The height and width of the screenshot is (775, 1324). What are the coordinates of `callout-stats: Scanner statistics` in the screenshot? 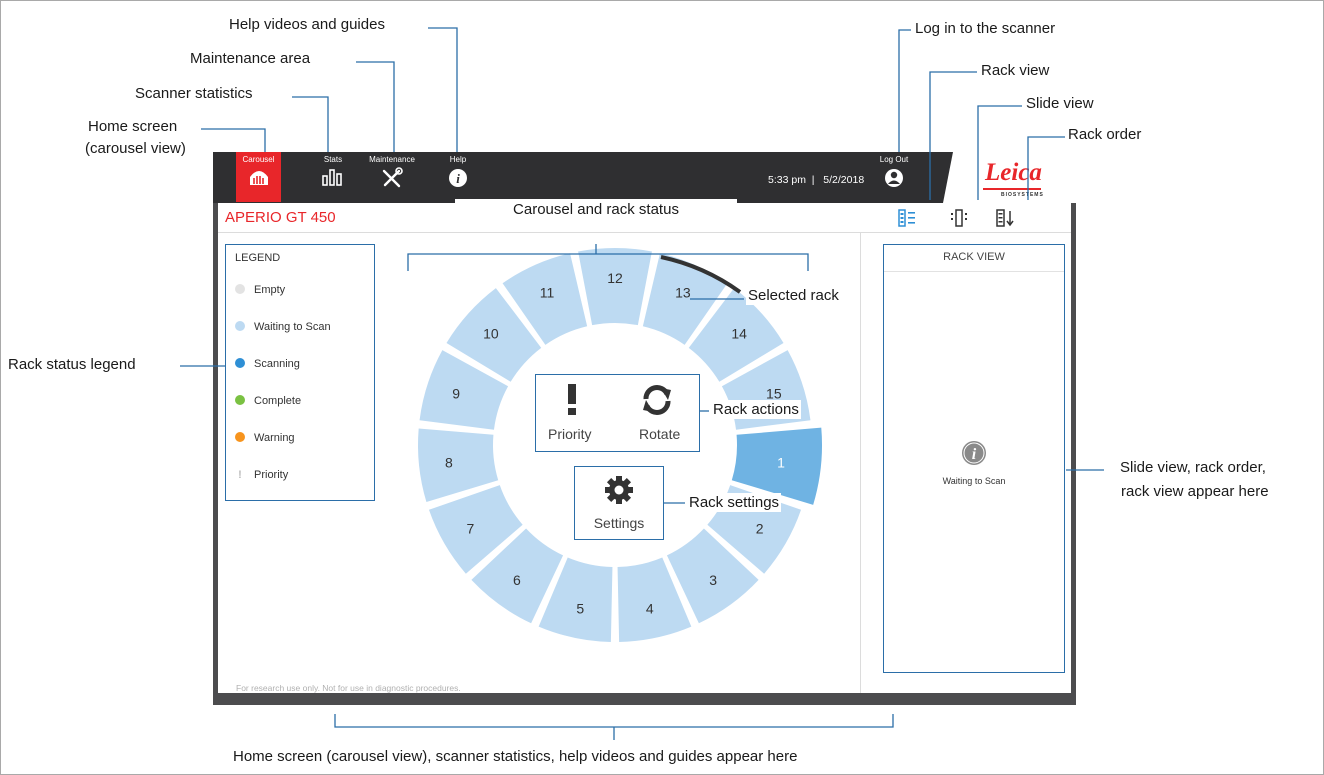 It's located at (194, 93).